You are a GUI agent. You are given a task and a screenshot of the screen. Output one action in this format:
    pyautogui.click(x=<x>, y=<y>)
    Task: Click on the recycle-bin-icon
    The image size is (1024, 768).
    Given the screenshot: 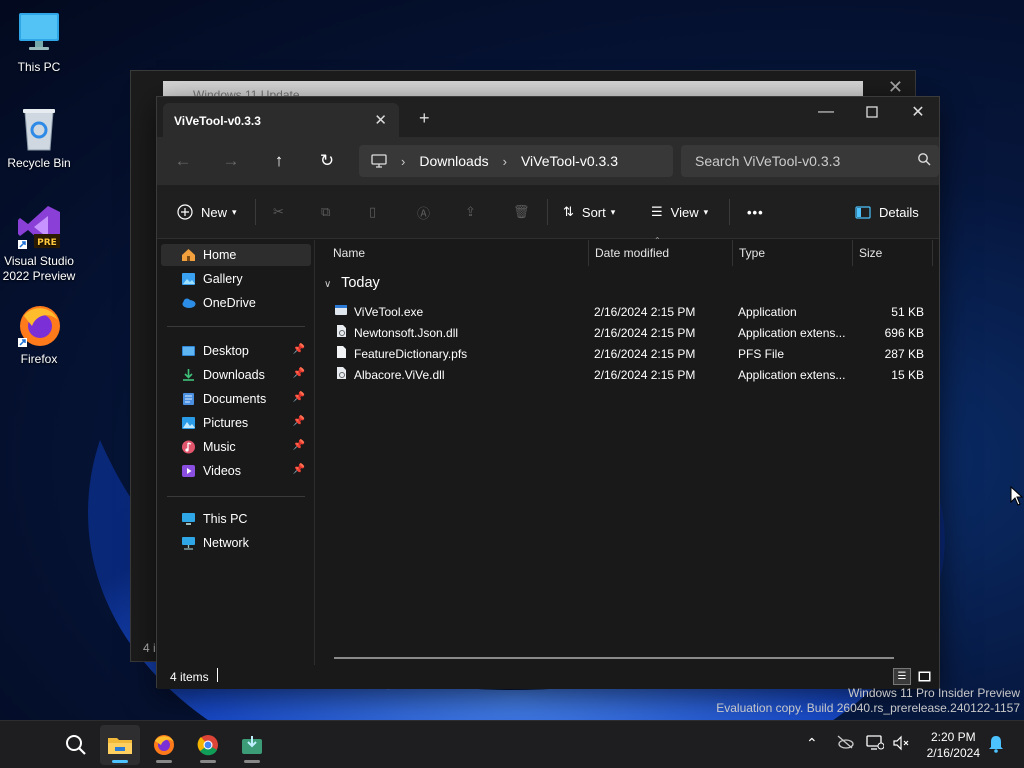 What is the action you would take?
    pyautogui.click(x=39, y=129)
    